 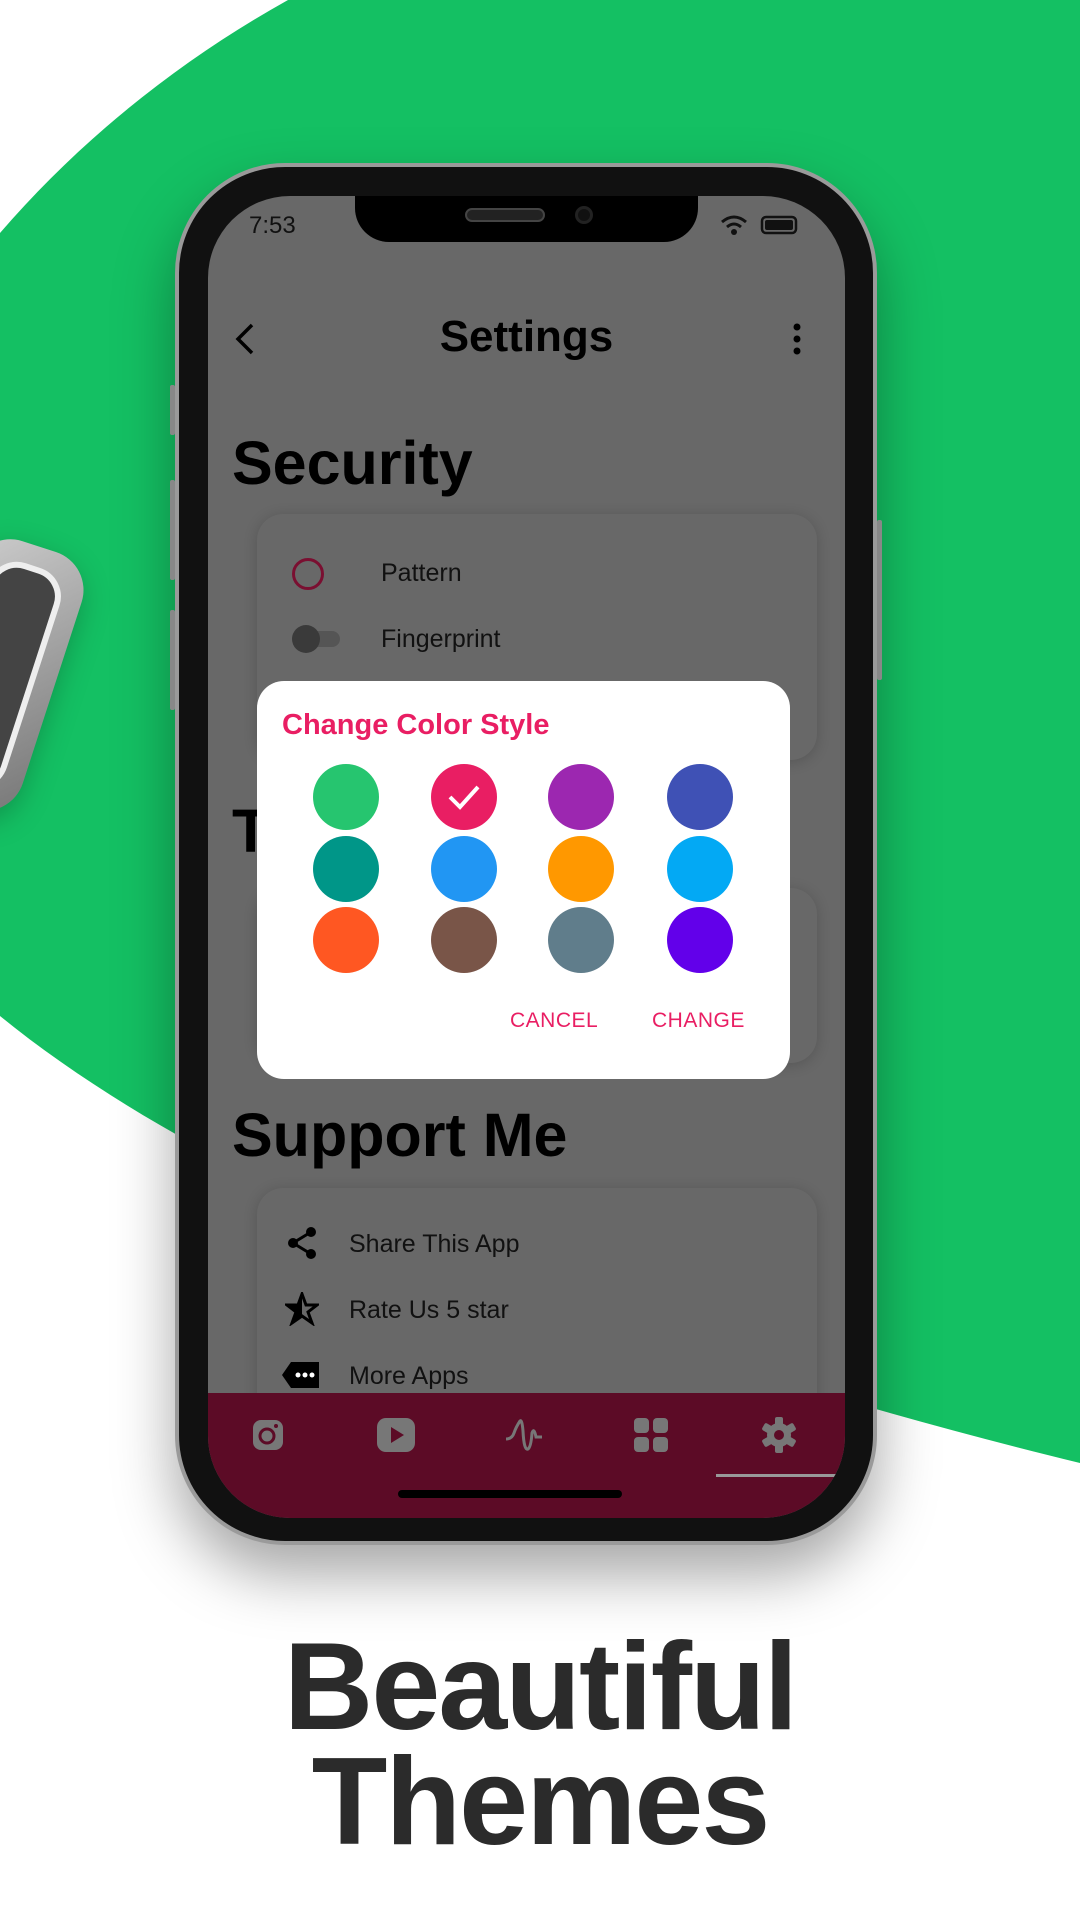 I want to click on promo-headline-line2: Themes, so click(x=541, y=1802).